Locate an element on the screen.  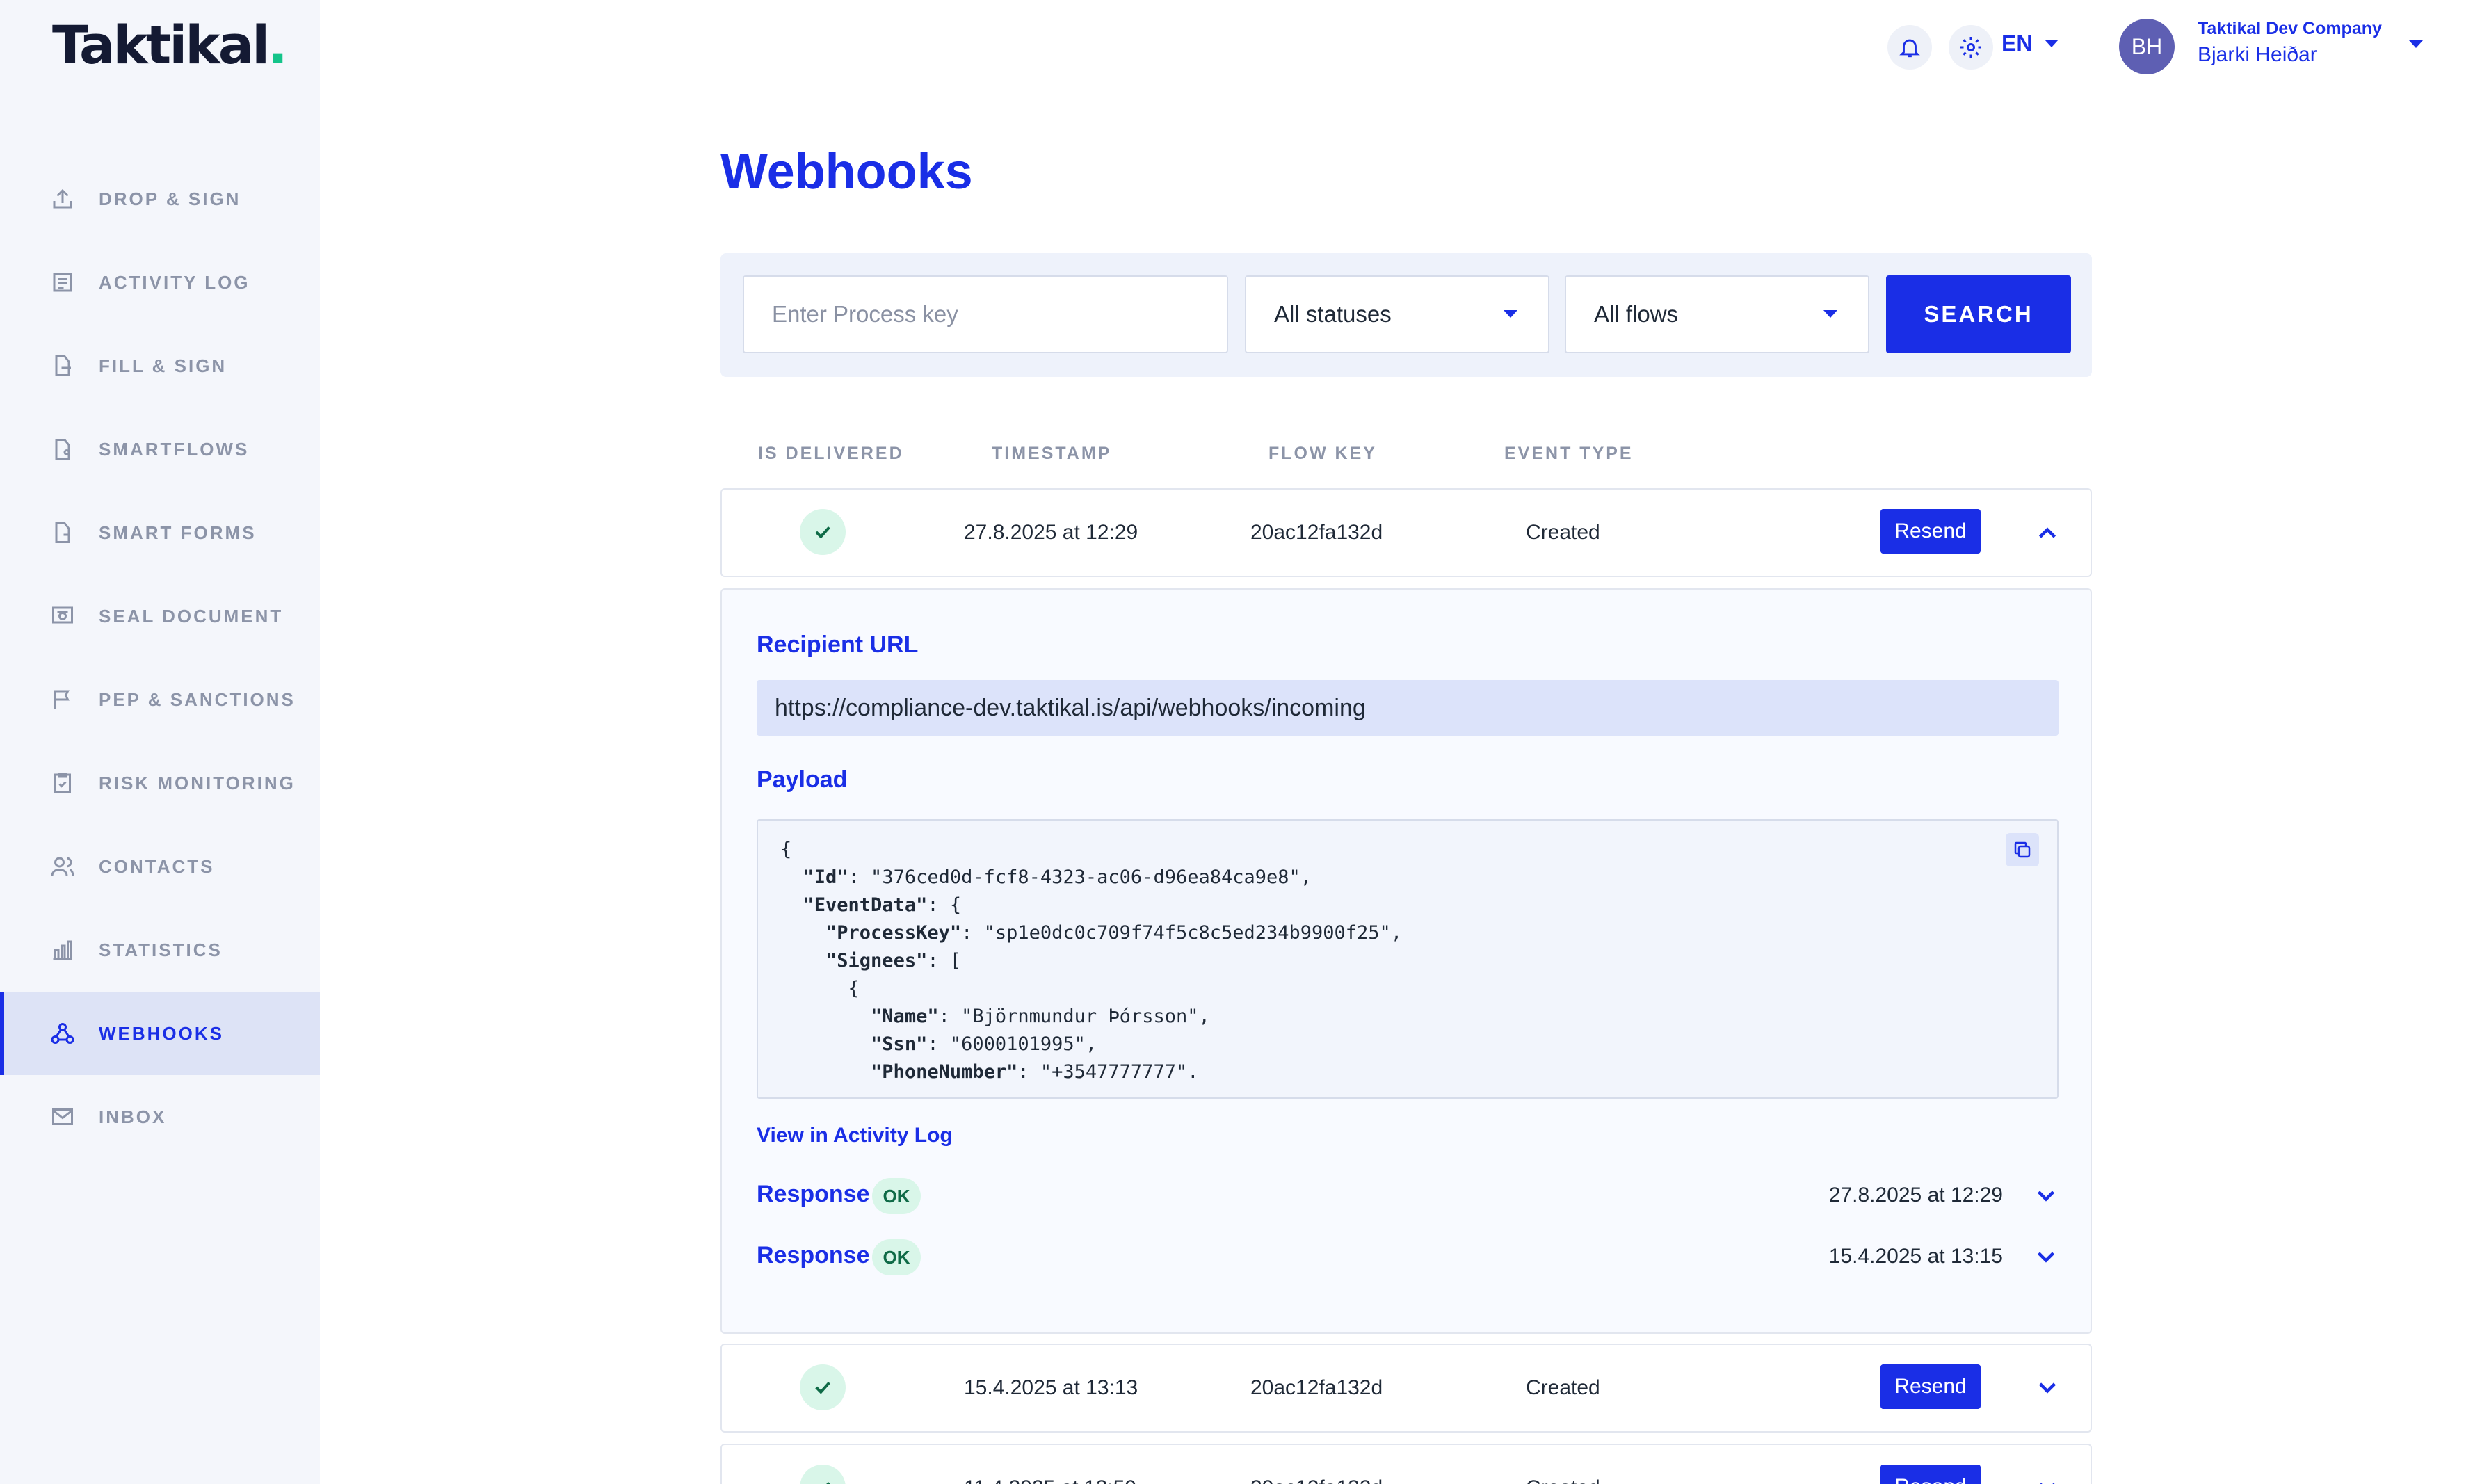
chevron-up-icon is located at coordinates (2047, 532).